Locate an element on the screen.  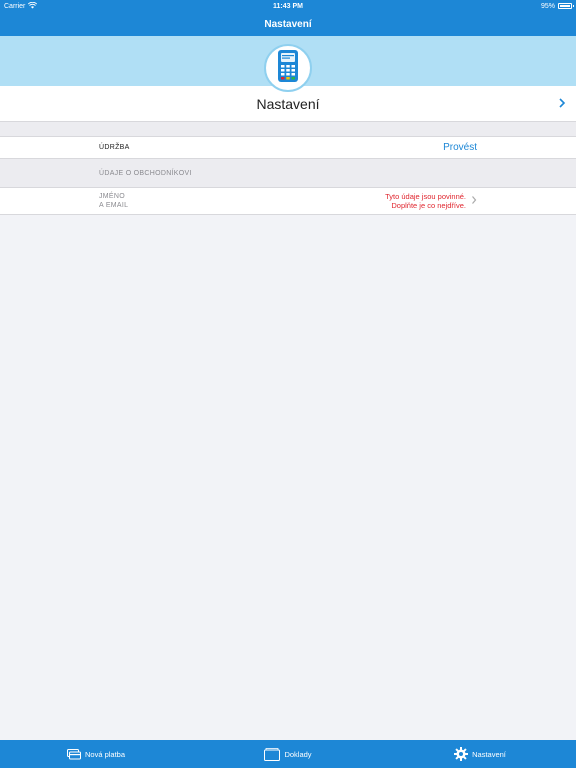
tab-new-payment: Nová platba is located at coordinates (96, 754).